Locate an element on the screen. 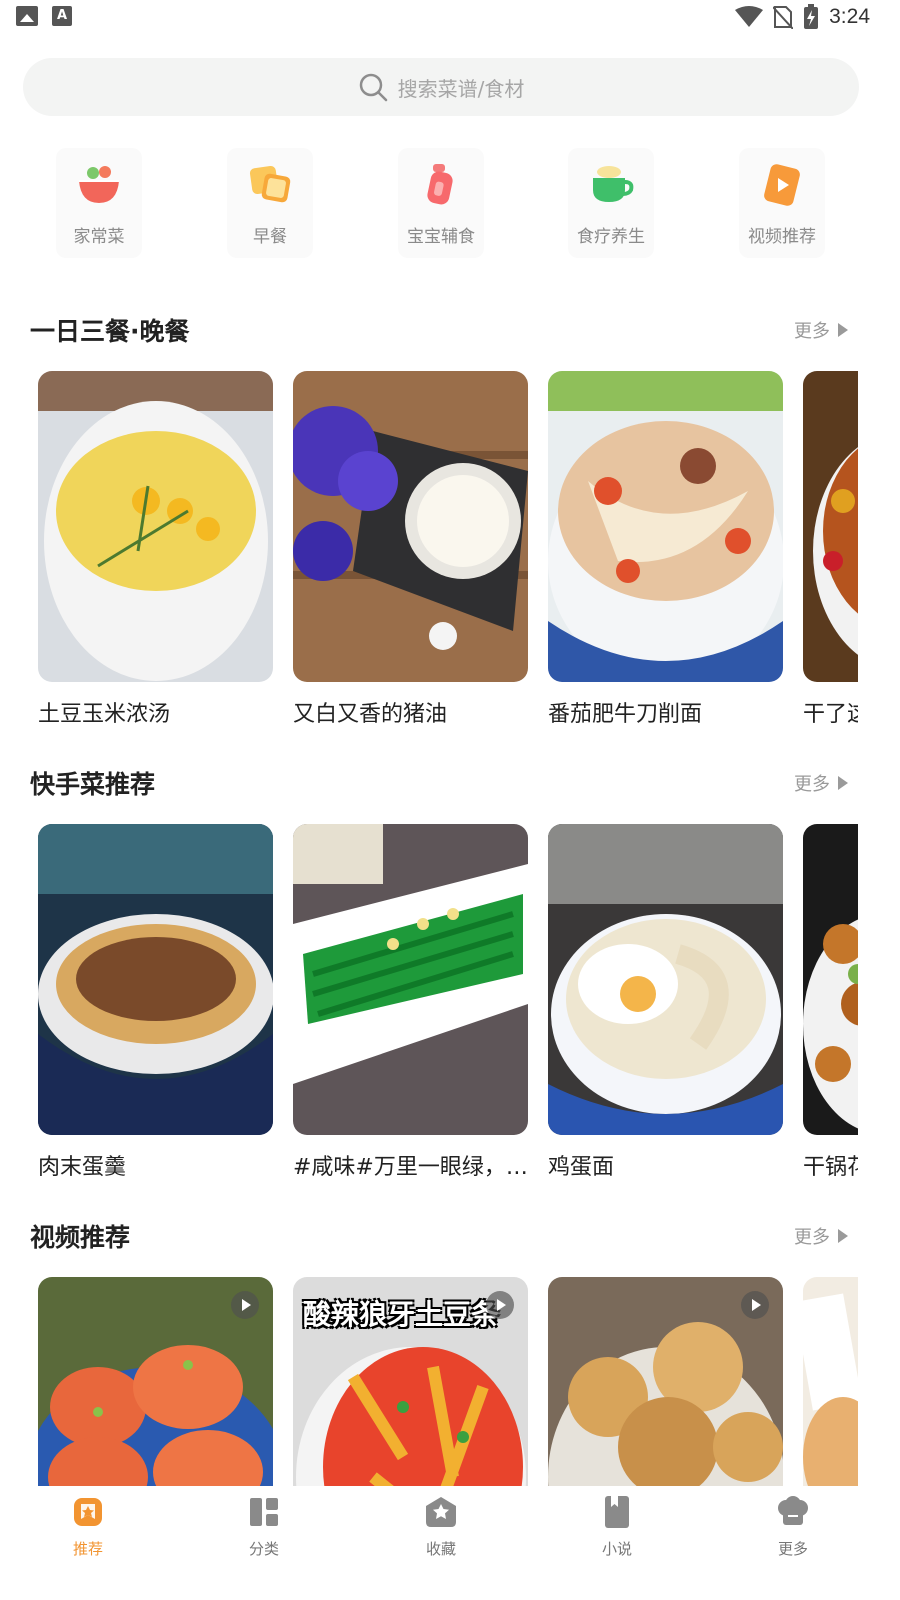 The height and width of the screenshot is (1600, 900). search-placeholder: 搜索菜谱/食材 is located at coordinates (461, 88).